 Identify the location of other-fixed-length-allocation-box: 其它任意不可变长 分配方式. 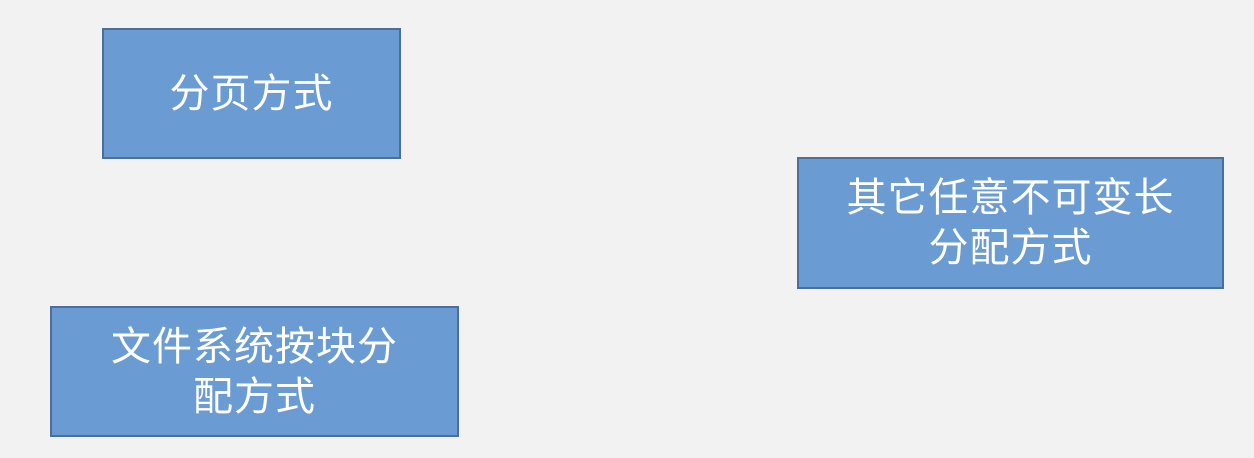
(1010, 223).